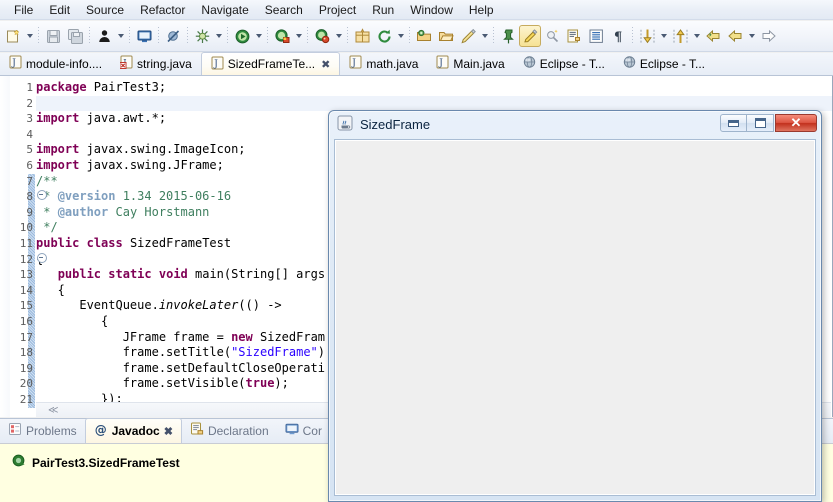 The image size is (833, 502). I want to click on editor-tab-4: J Main.java, so click(470, 63).